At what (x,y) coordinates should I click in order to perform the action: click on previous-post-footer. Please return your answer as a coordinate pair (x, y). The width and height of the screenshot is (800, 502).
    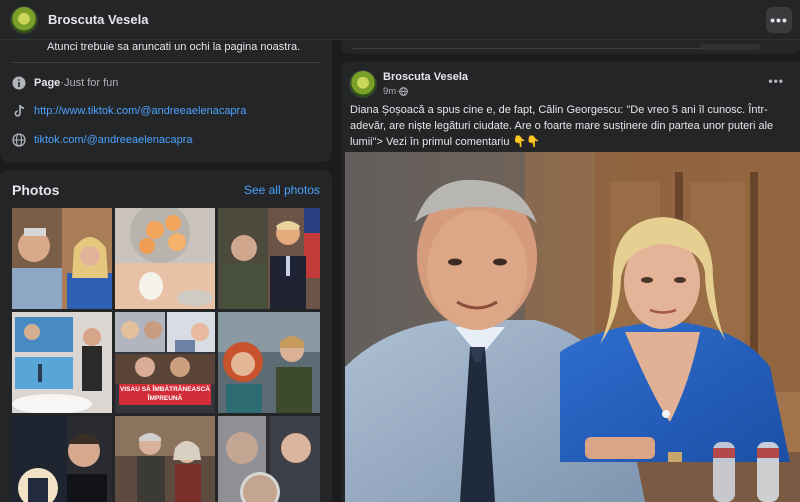
    Looking at the image, I should click on (570, 47).